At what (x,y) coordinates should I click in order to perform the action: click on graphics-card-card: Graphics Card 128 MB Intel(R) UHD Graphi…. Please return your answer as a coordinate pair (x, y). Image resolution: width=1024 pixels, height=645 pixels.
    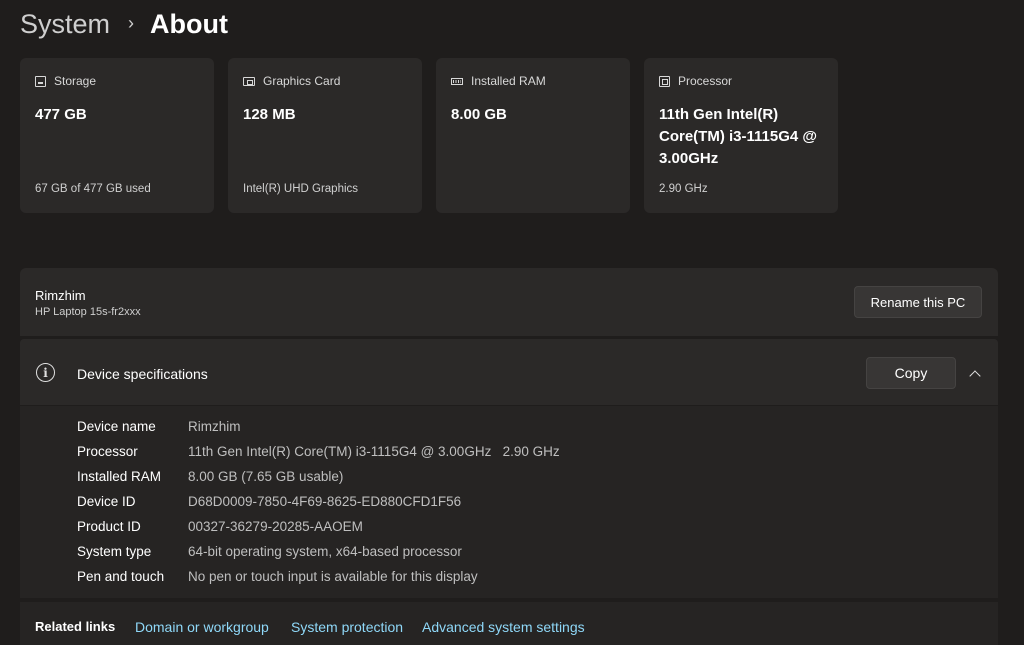
    Looking at the image, I should click on (325, 135).